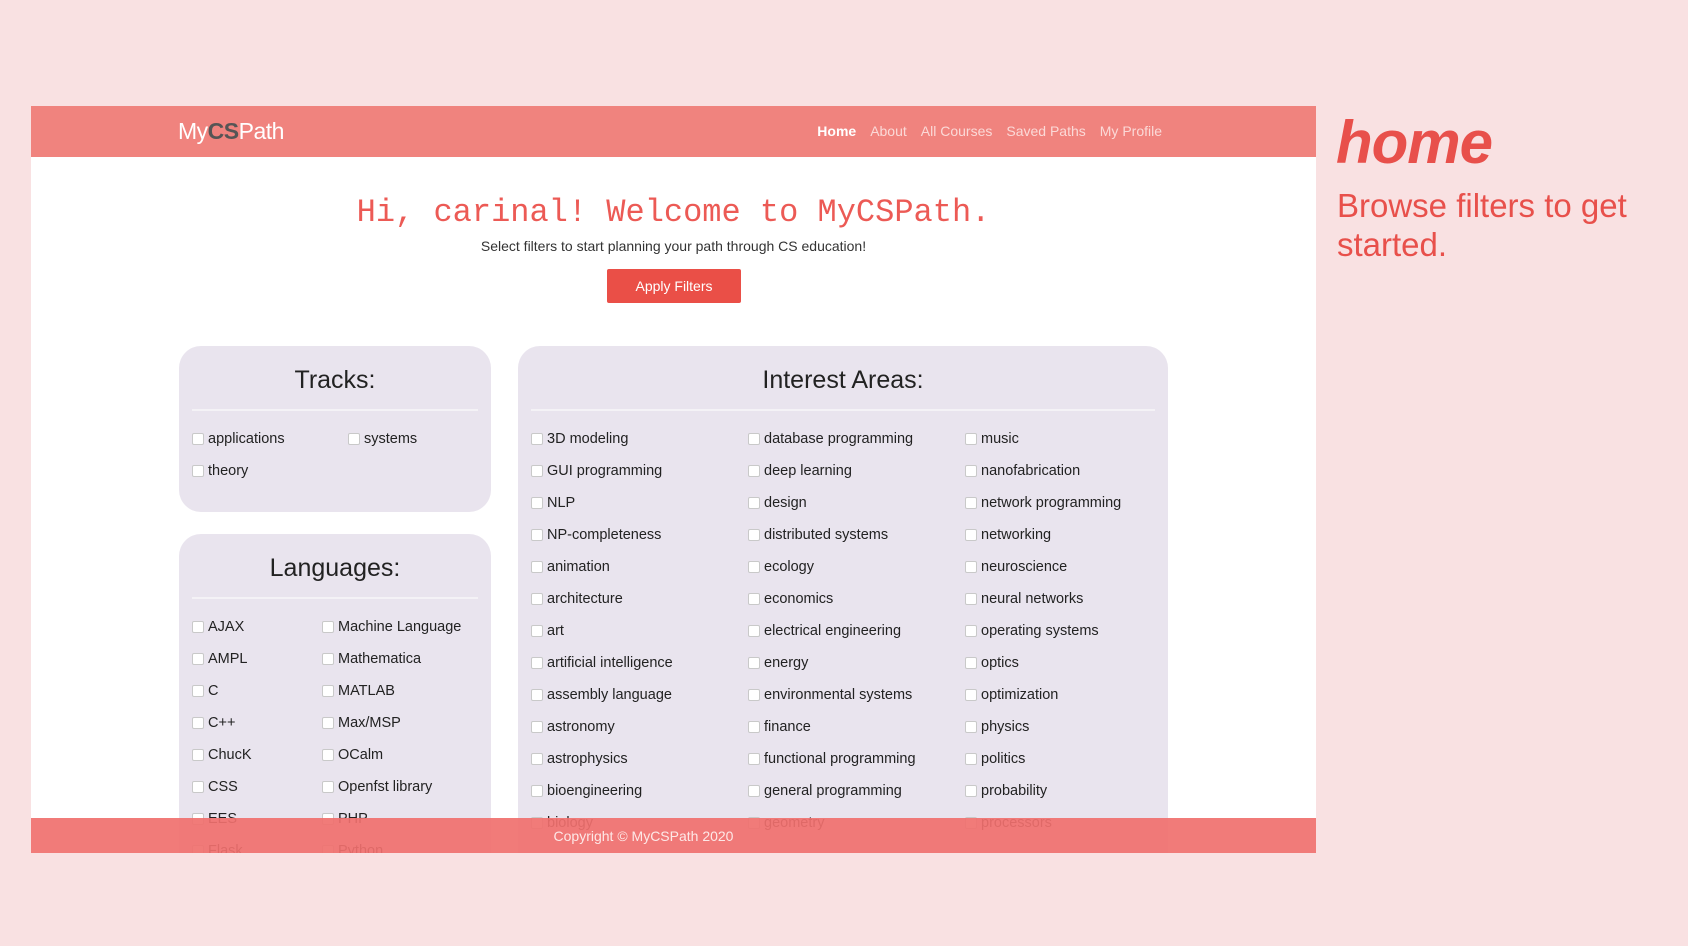 Image resolution: width=1688 pixels, height=946 pixels. I want to click on filter-option: Mathematica, so click(407, 659).